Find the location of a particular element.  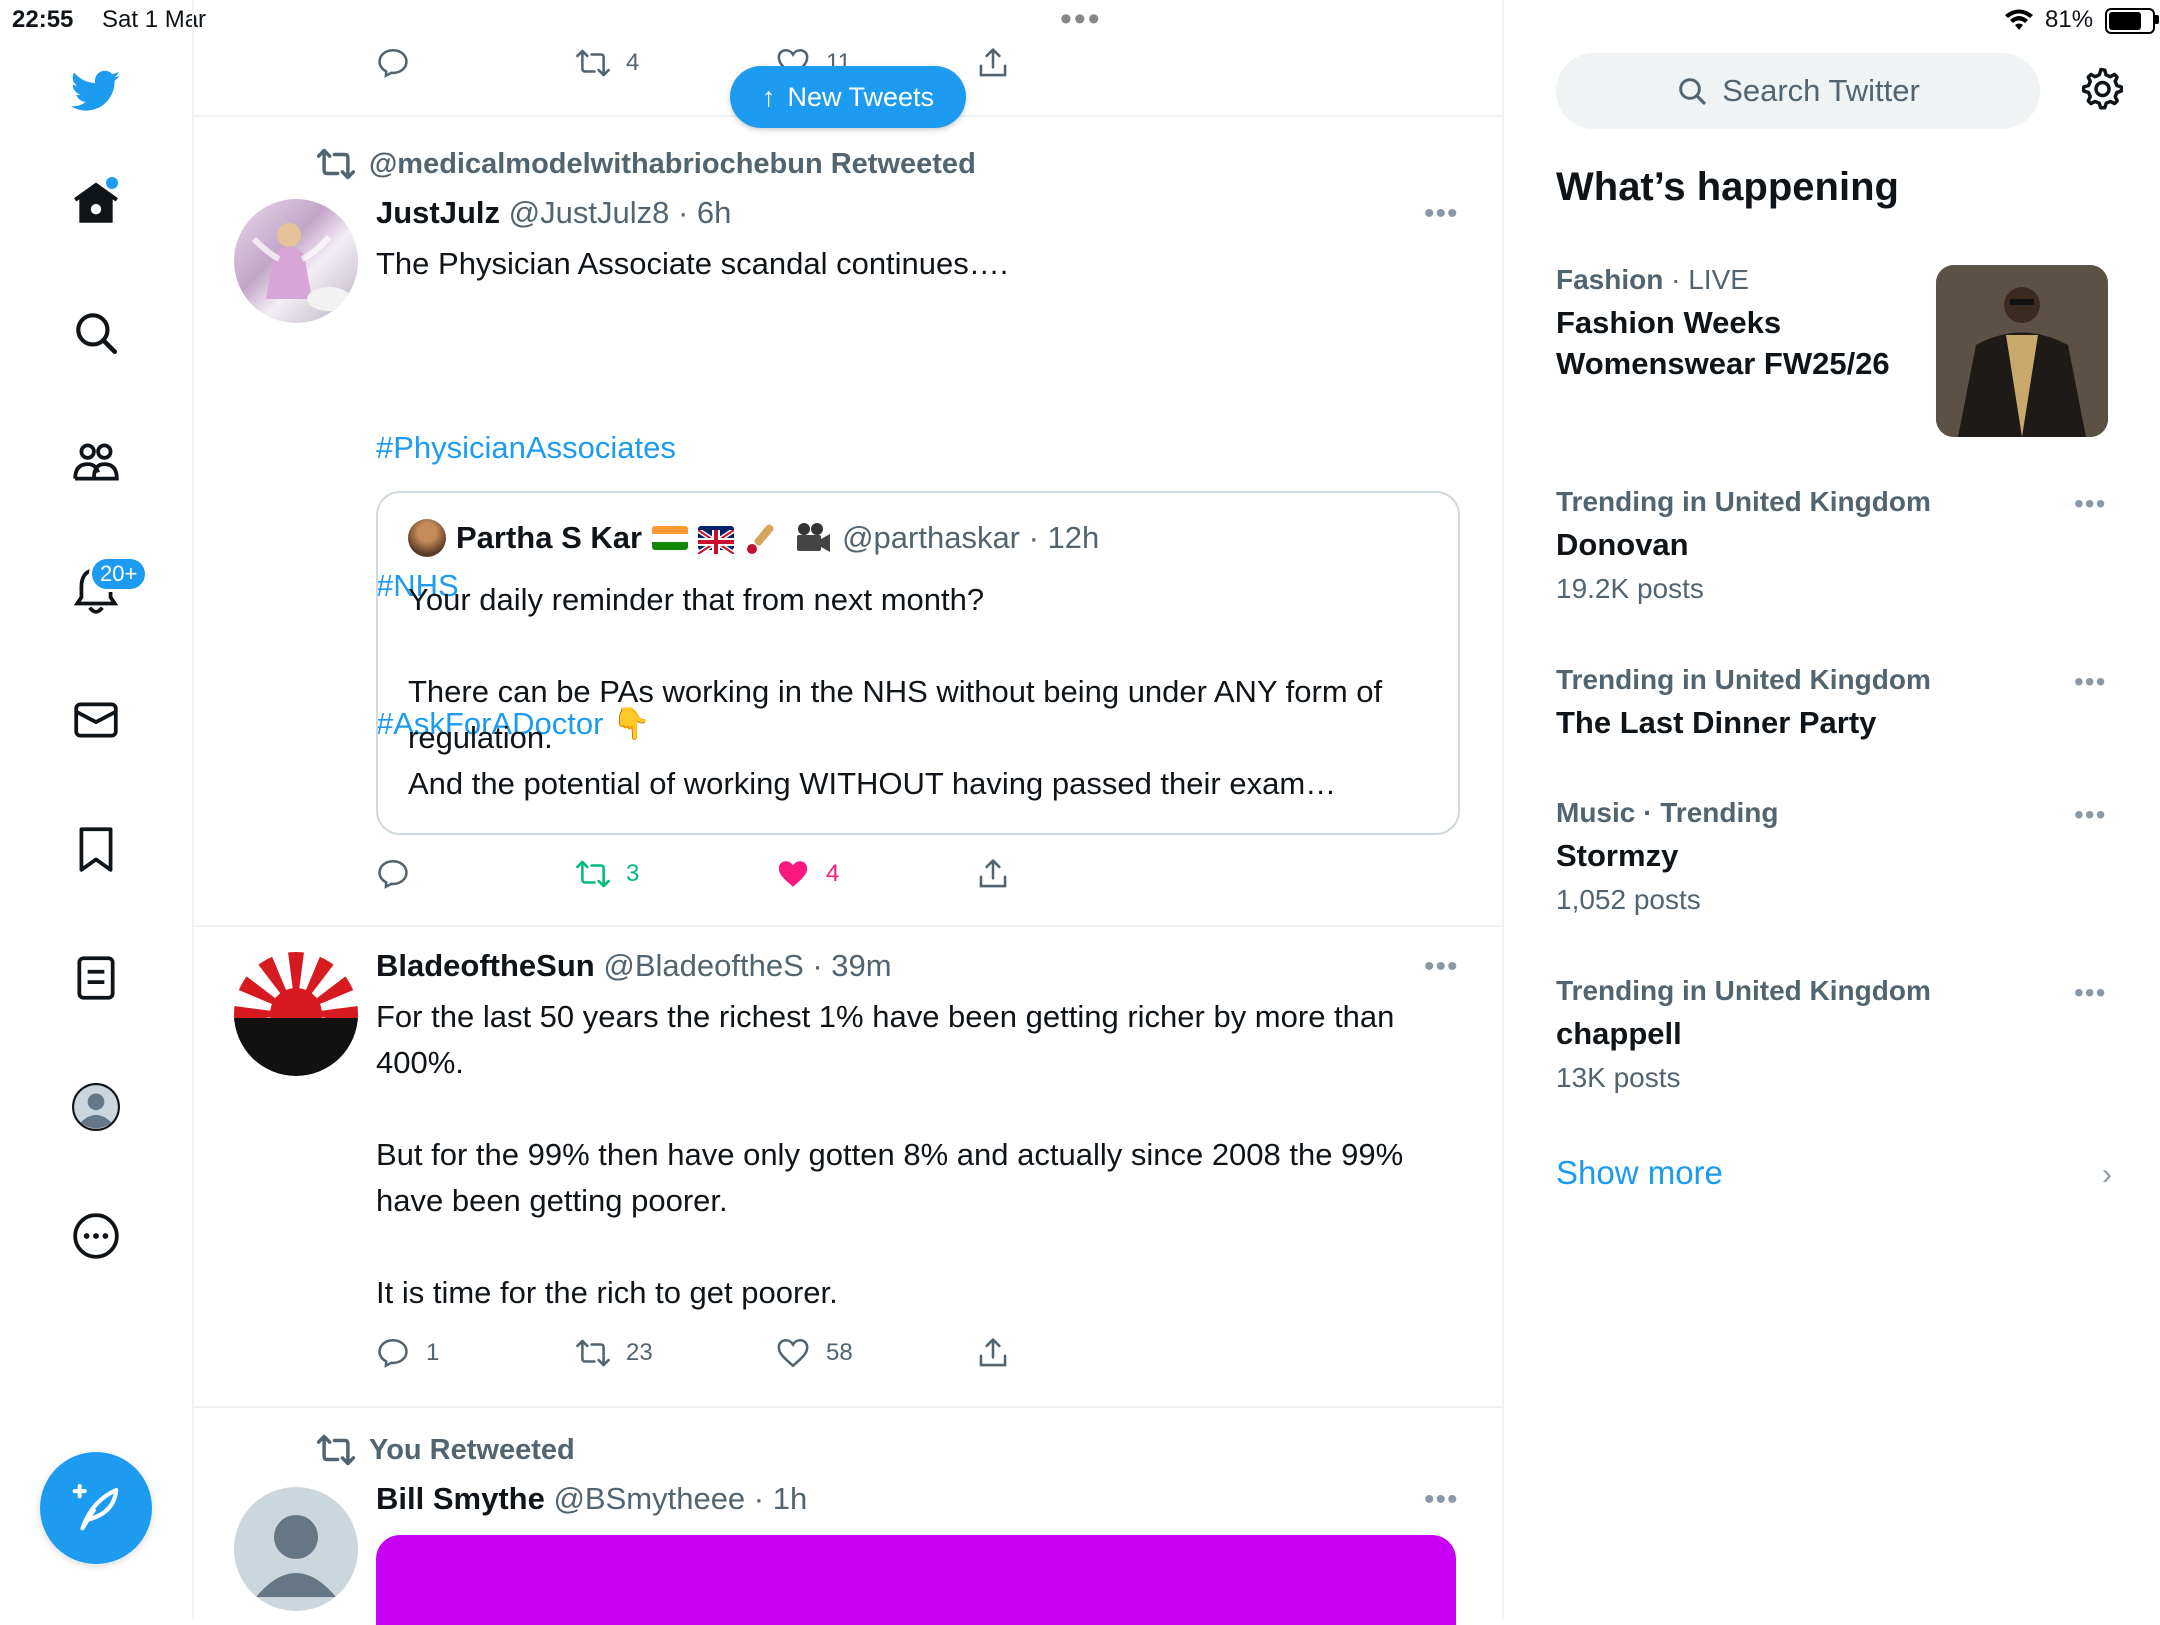

hashtag-link: #PhysicianAssociates is located at coordinates (916, 448).